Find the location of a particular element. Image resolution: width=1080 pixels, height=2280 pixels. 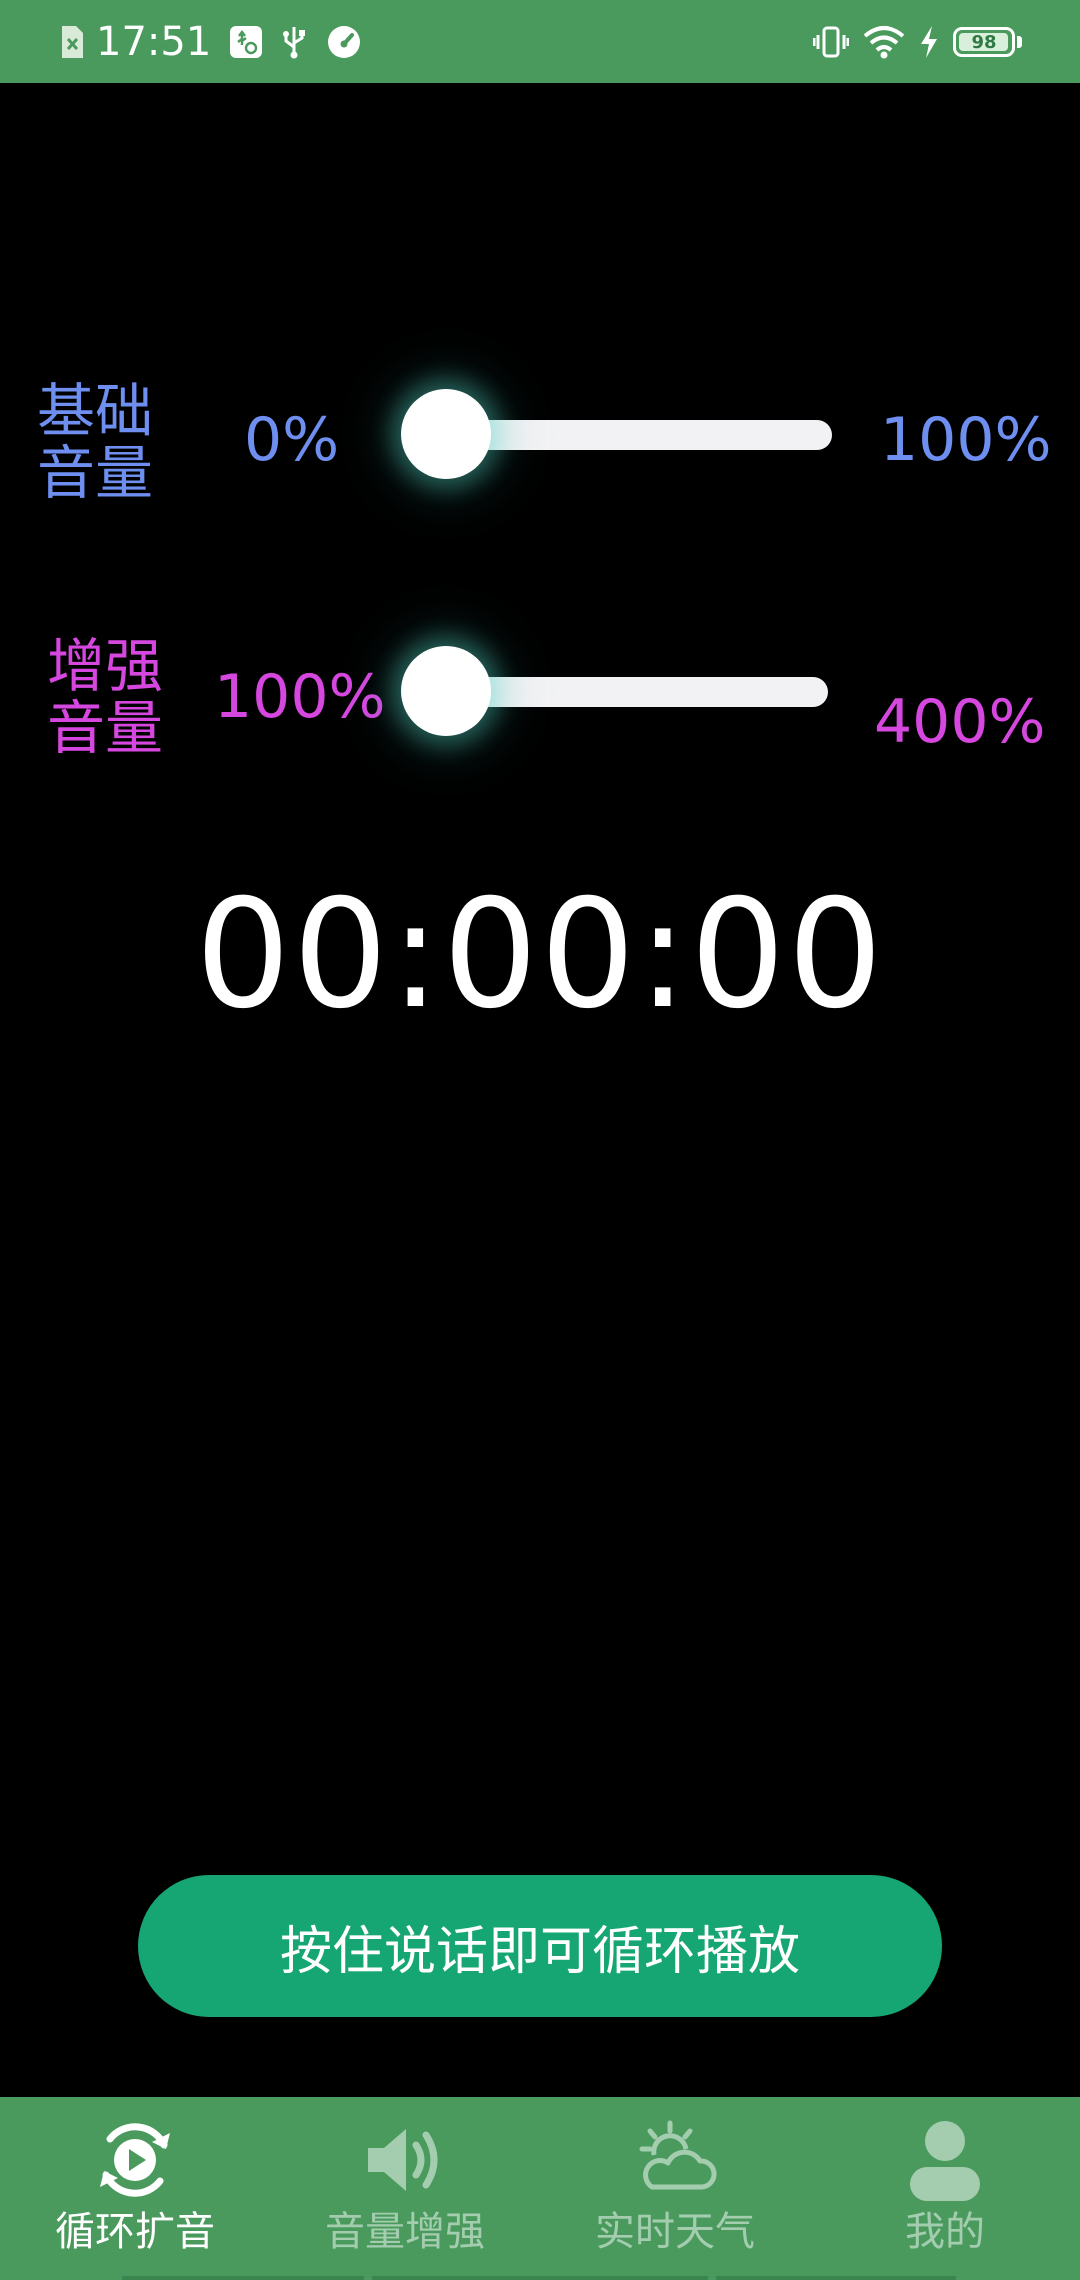

status-time: 17:51 is located at coordinates (154, 42).